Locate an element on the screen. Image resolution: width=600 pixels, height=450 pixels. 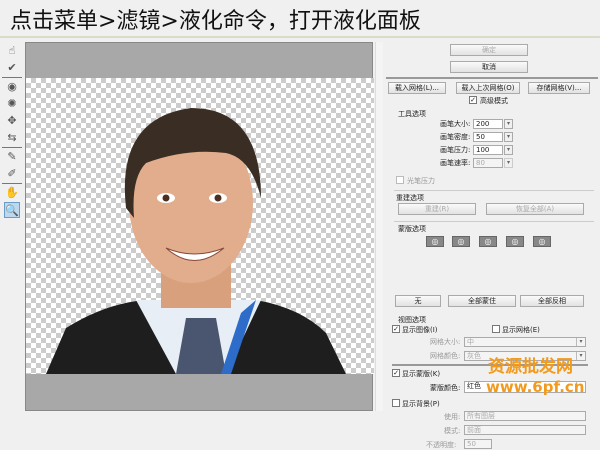
brush-density-label: 画笔密度: is located at coordinates (455, 137).